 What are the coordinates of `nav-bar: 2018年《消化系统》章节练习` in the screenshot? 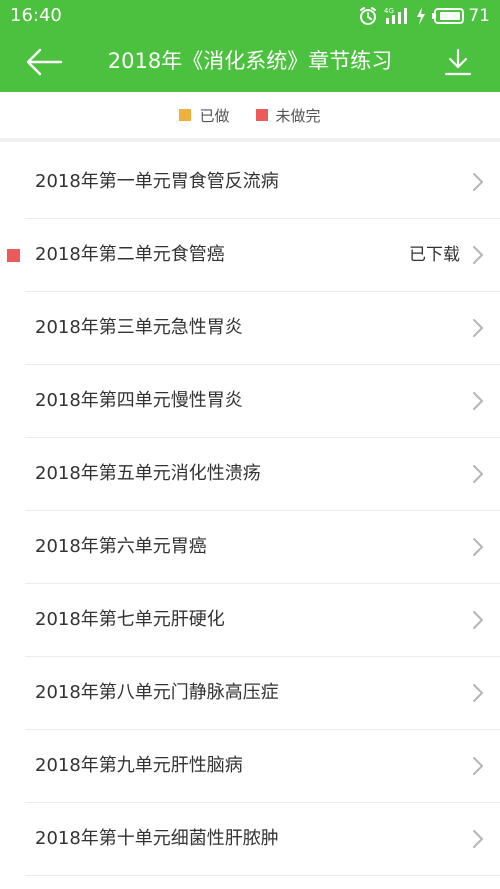 It's located at (250, 62).